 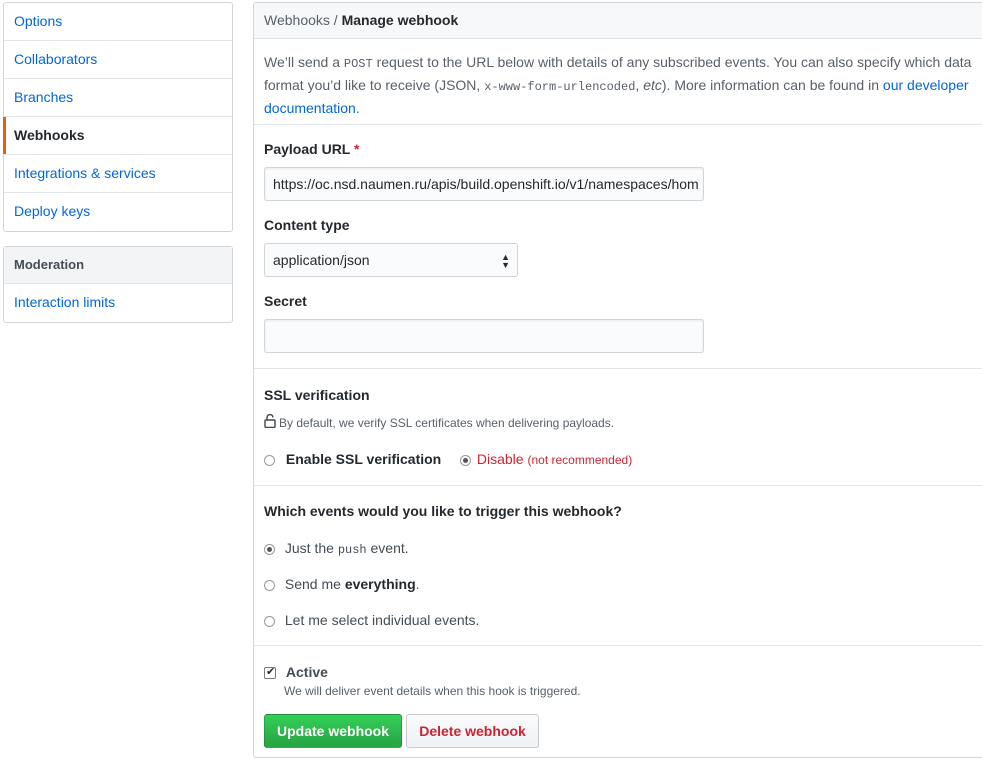 I want to click on update-webhook-button: Update webhook, so click(x=333, y=731).